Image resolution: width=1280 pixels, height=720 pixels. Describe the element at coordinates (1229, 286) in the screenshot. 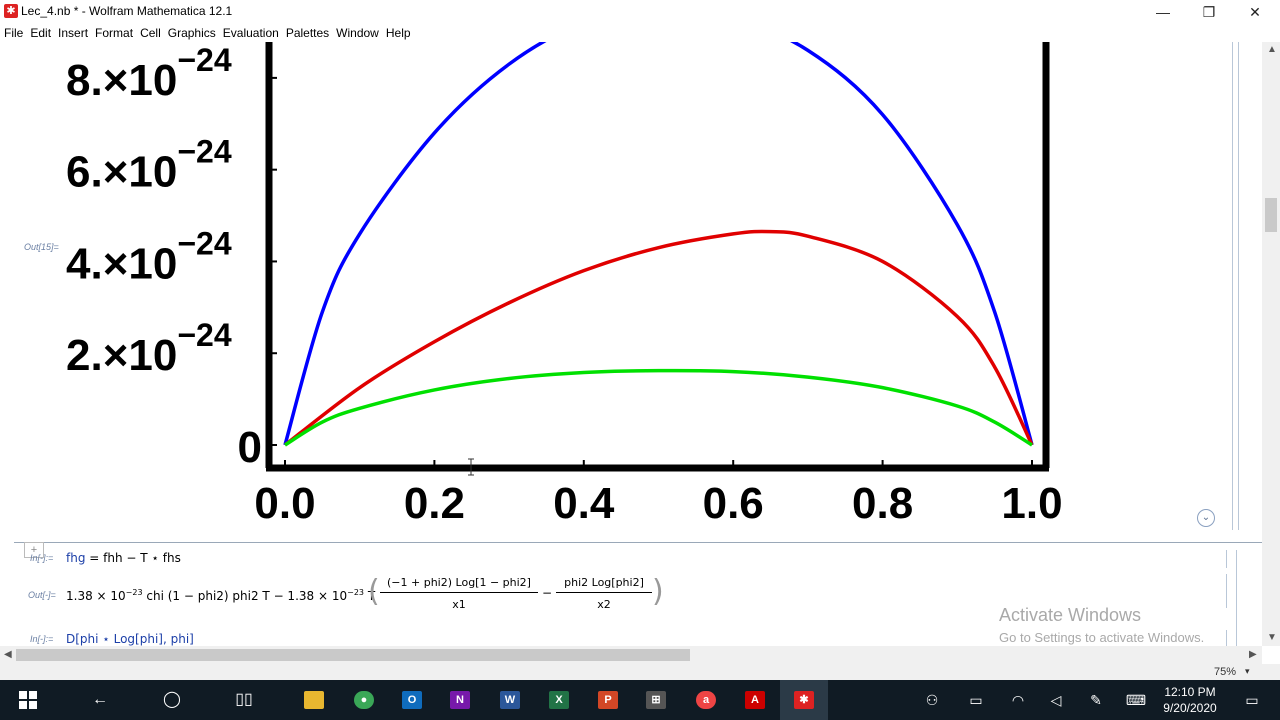

I see `cell-bracket-plot` at that location.